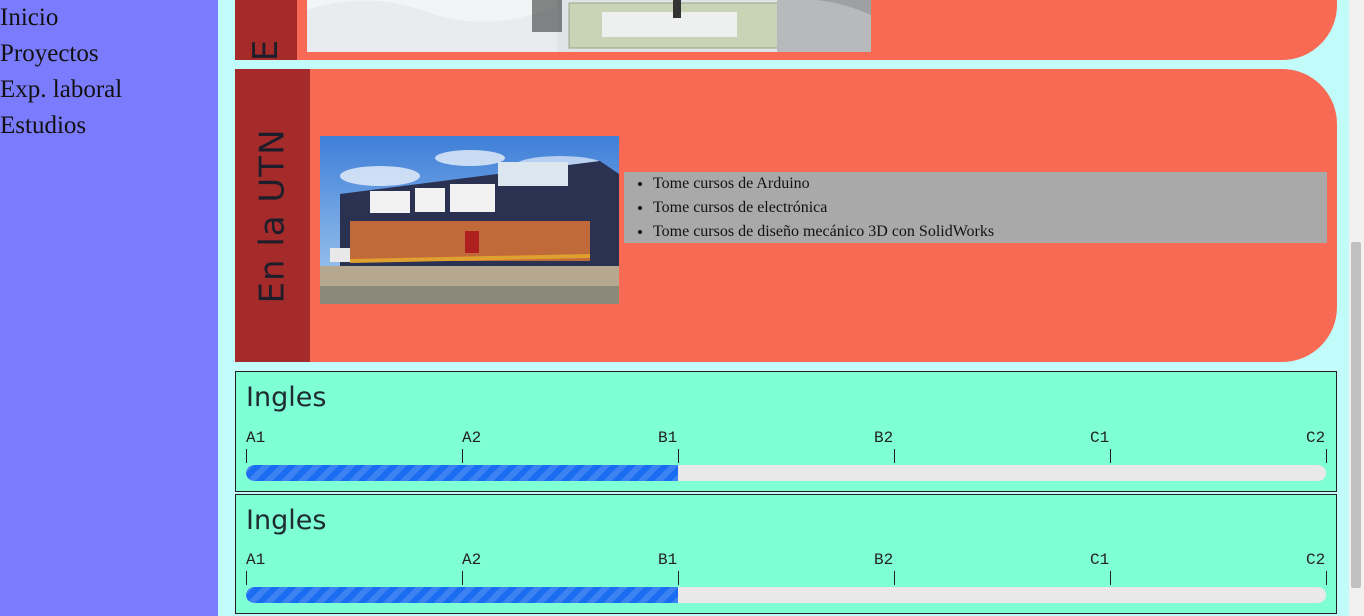 The width and height of the screenshot is (1364, 616). I want to click on nav-item-inicio: Inicio, so click(109, 18).